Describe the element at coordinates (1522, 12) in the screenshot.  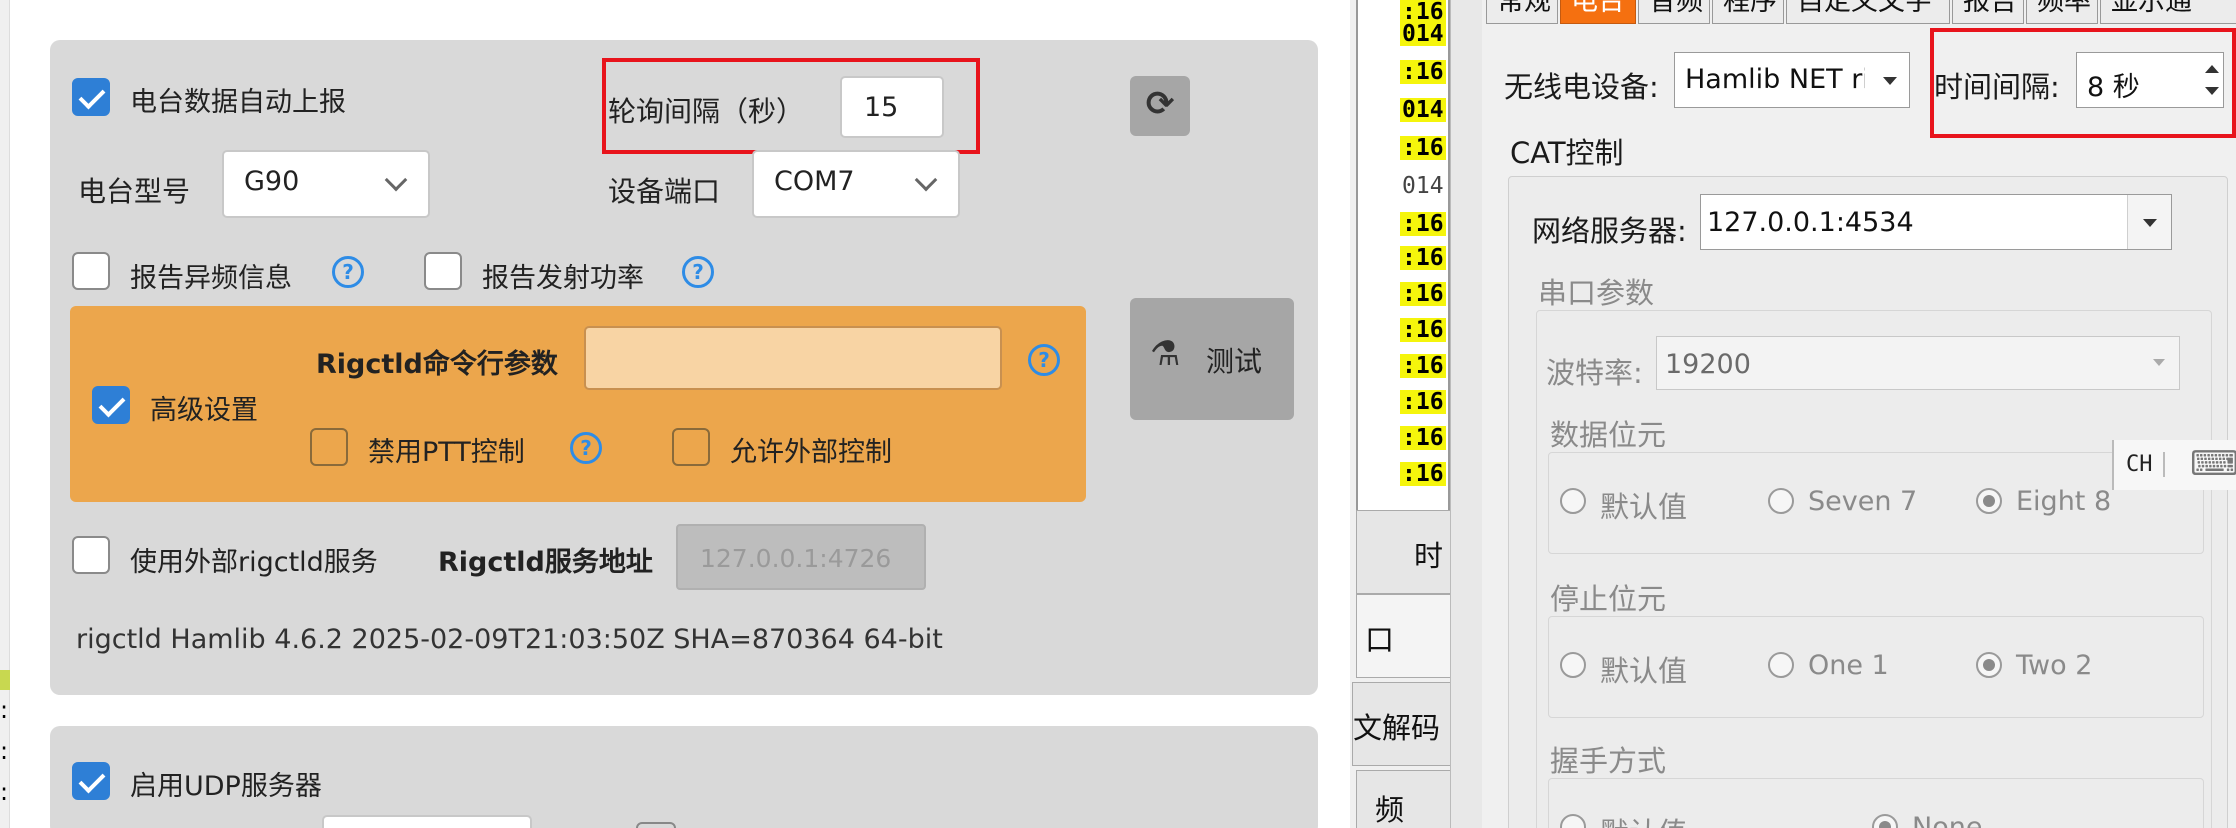
I see `tab-general: 常规` at that location.